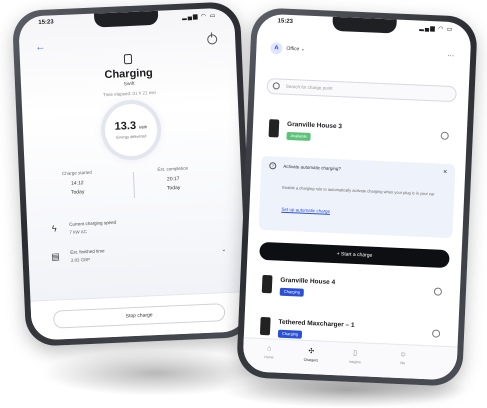 The image size is (487, 408). I want to click on stat-time: 14:12, so click(77, 183).